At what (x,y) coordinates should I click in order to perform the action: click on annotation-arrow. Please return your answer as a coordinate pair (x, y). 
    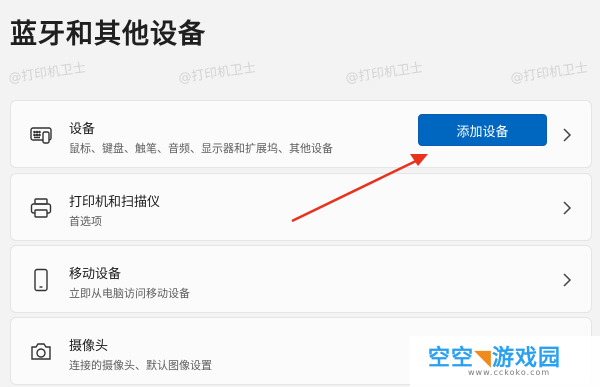
    Looking at the image, I should click on (359, 188).